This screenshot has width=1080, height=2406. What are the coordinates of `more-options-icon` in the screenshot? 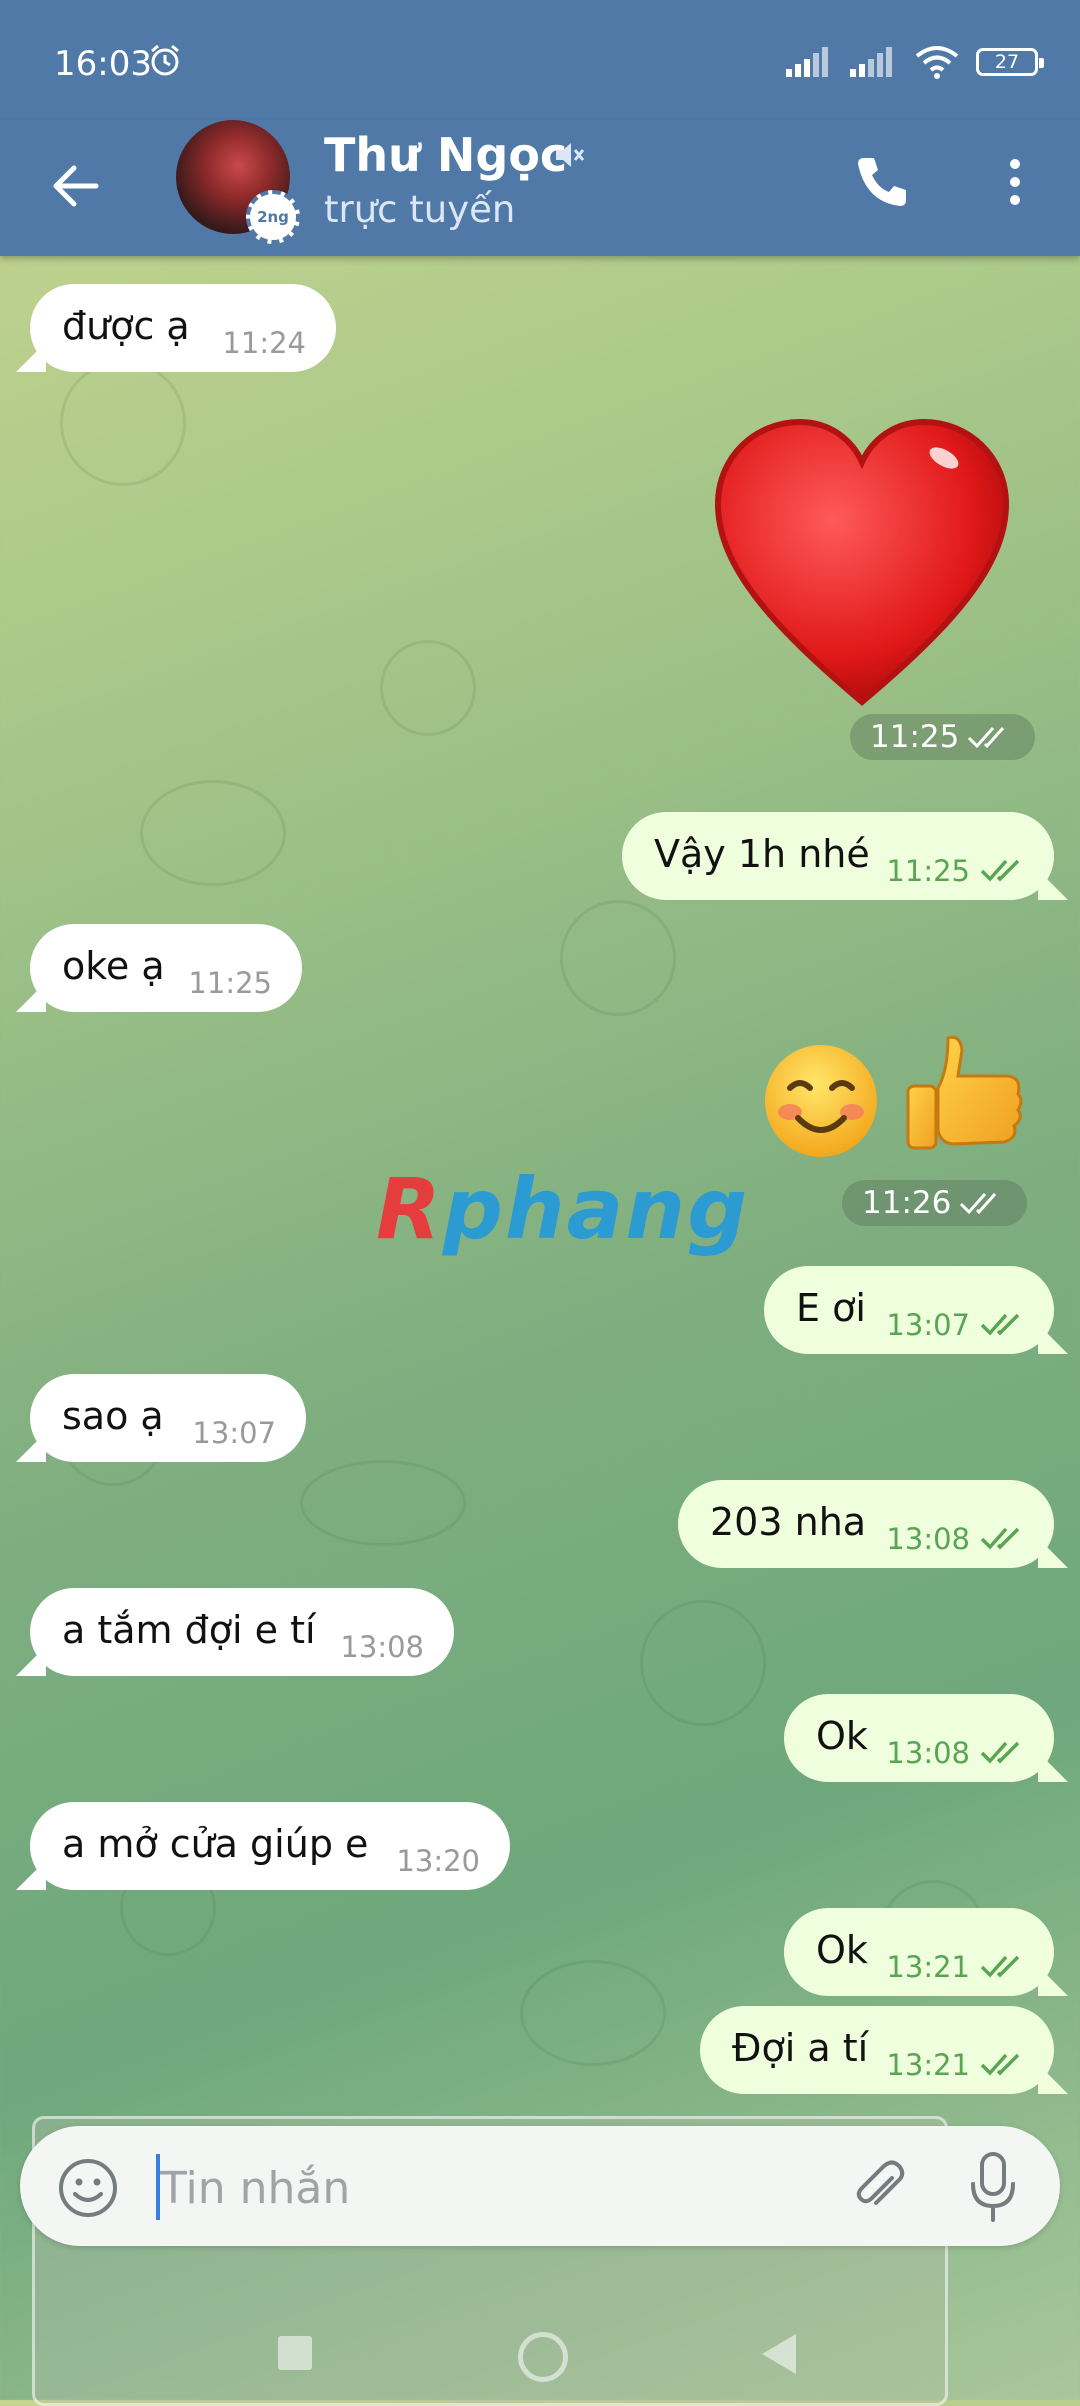 It's located at (1015, 182).